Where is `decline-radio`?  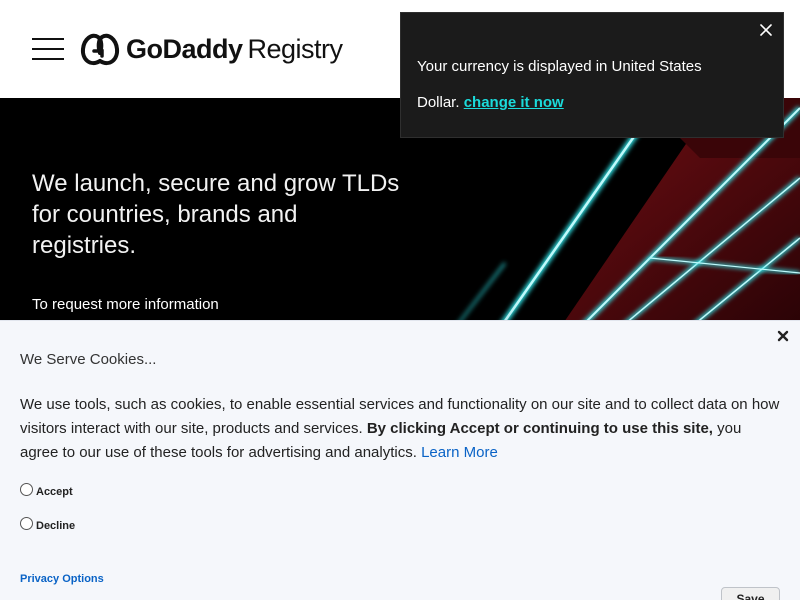 decline-radio is located at coordinates (26, 523).